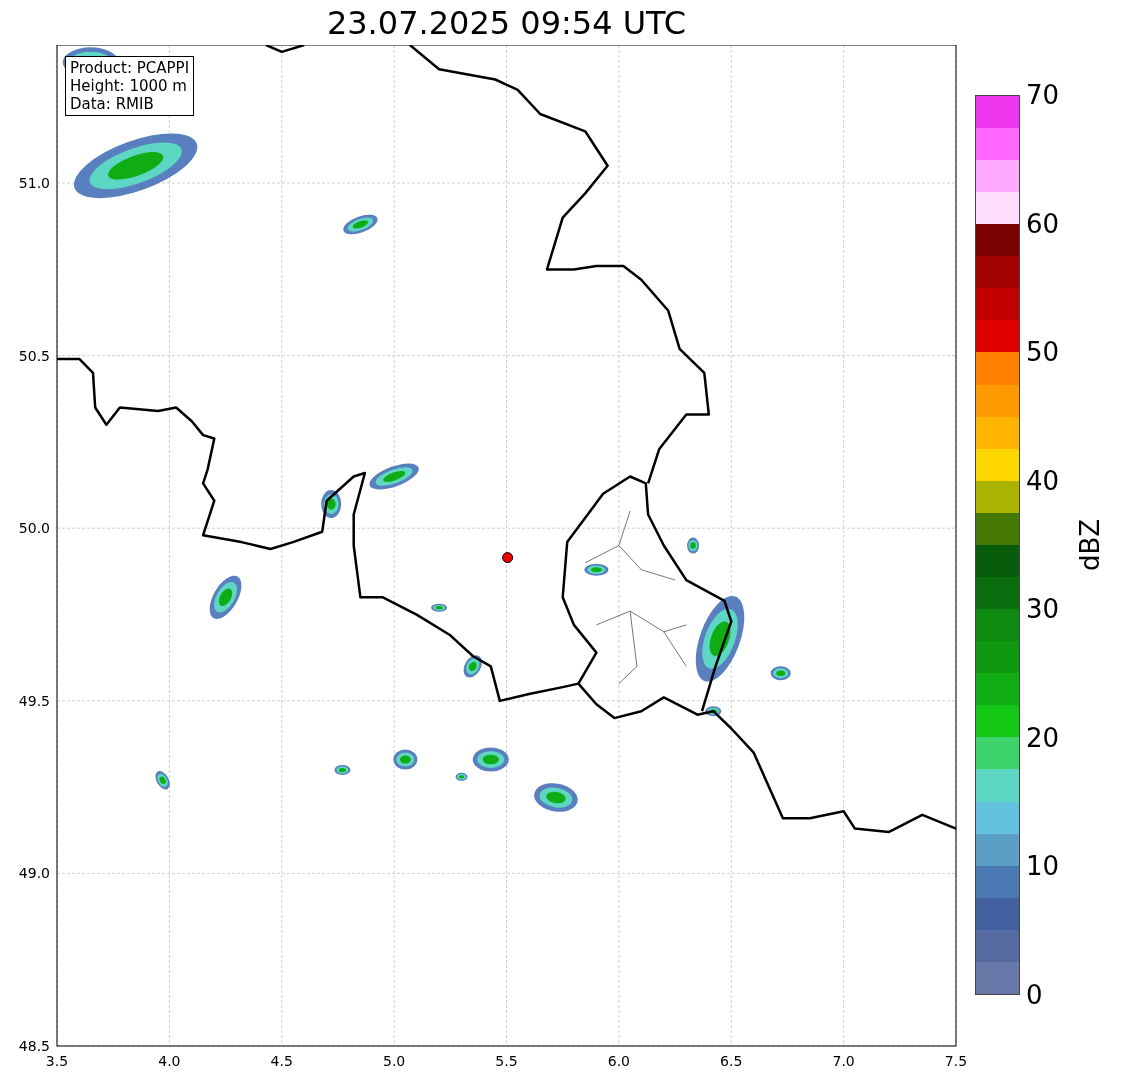 The width and height of the screenshot is (1145, 1084). Describe the element at coordinates (1043, 609) in the screenshot. I see `color-scale-tick-label: 30` at that location.